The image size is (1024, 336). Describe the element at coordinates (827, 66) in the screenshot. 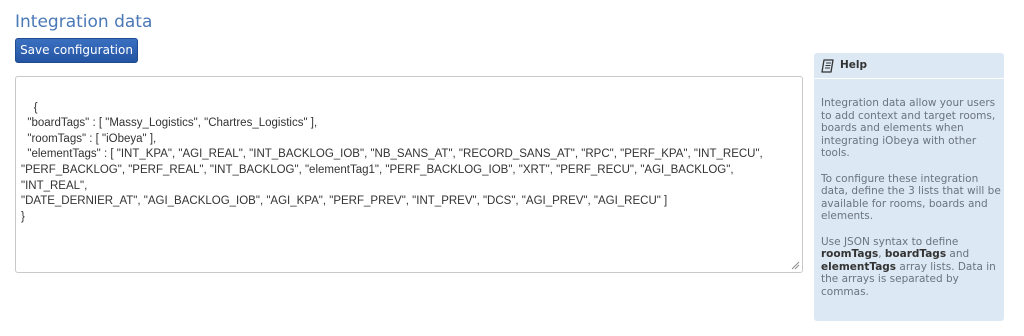

I see `book-icon` at that location.